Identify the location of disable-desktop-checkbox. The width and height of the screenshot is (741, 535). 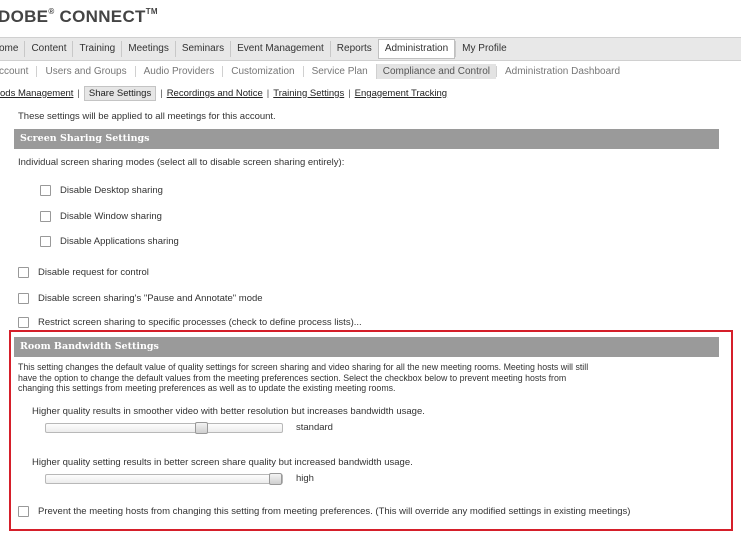
(45, 190).